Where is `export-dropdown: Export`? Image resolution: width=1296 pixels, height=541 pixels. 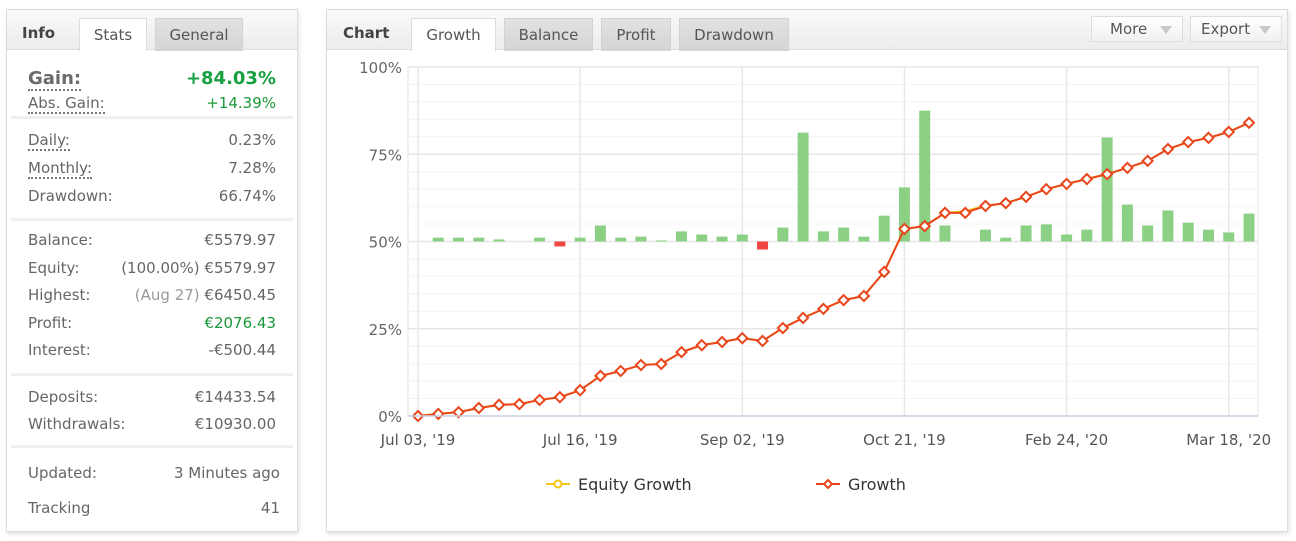
export-dropdown: Export is located at coordinates (1236, 29).